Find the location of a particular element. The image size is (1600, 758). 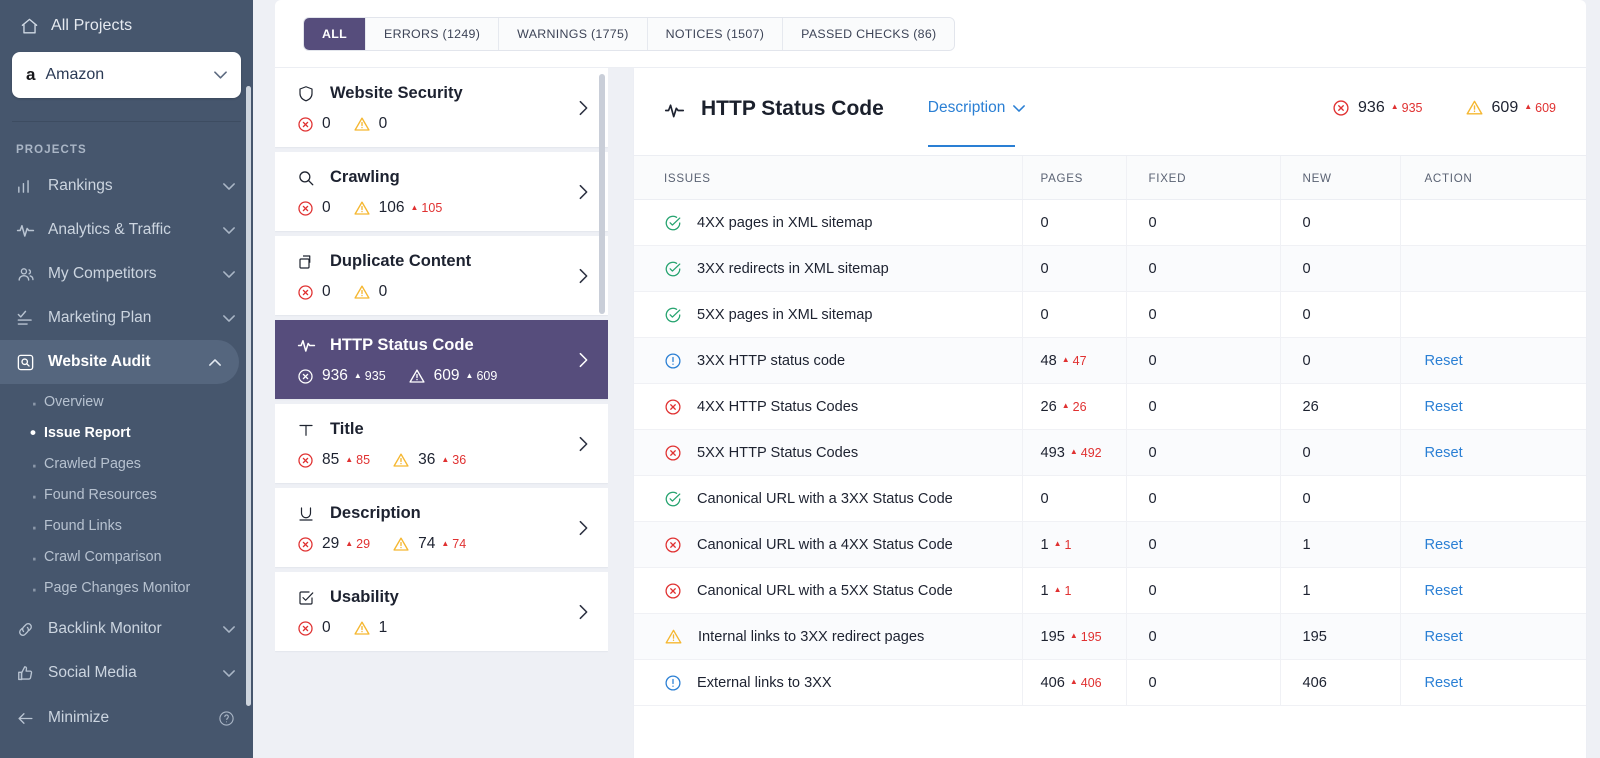

new-count: 0 is located at coordinates (1306, 452).